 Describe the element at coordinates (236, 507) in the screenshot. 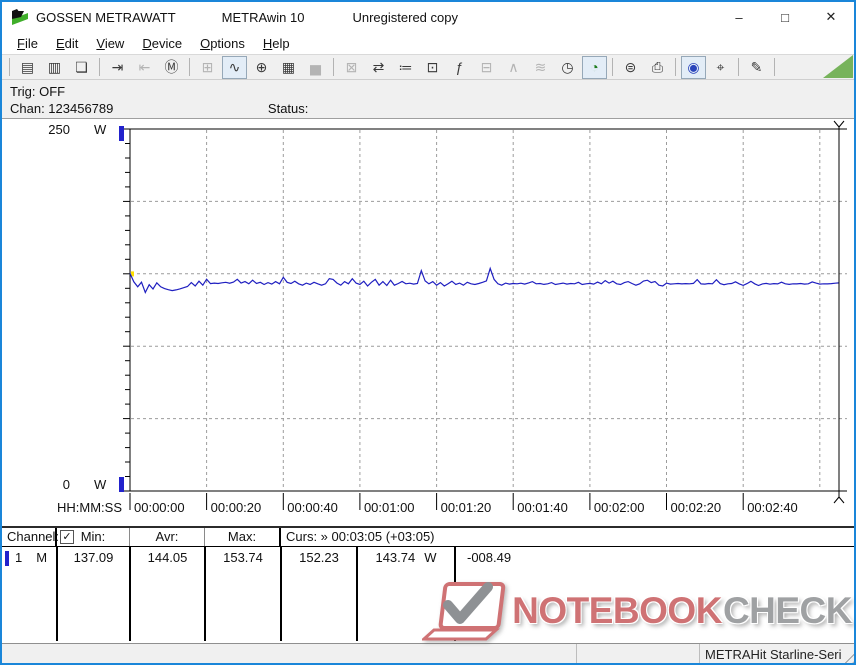

I see `x-tick-label: 00:00:20` at that location.